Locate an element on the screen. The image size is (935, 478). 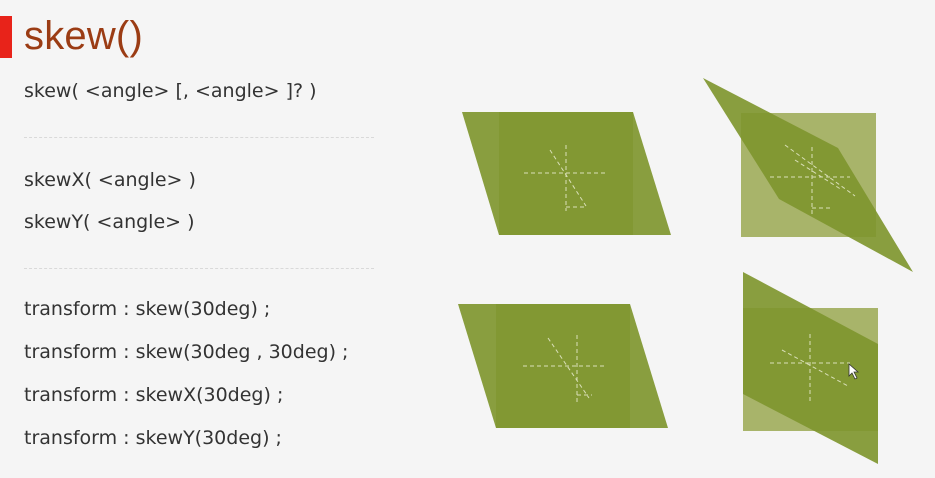
example-skewx-30deg: transform : skewX(30deg) ; is located at coordinates (154, 395).